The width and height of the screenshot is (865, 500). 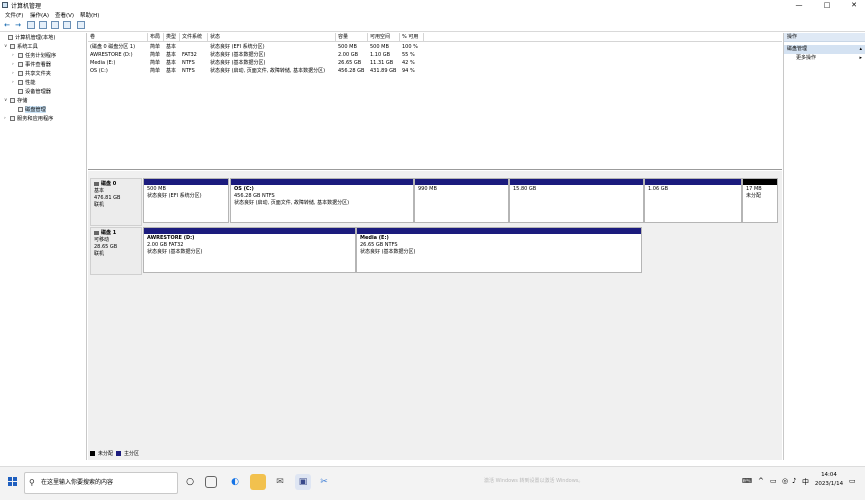 I want to click on activation-watermark: 激活 Windows 转到设置以激活 Windows。, so click(x=534, y=481).